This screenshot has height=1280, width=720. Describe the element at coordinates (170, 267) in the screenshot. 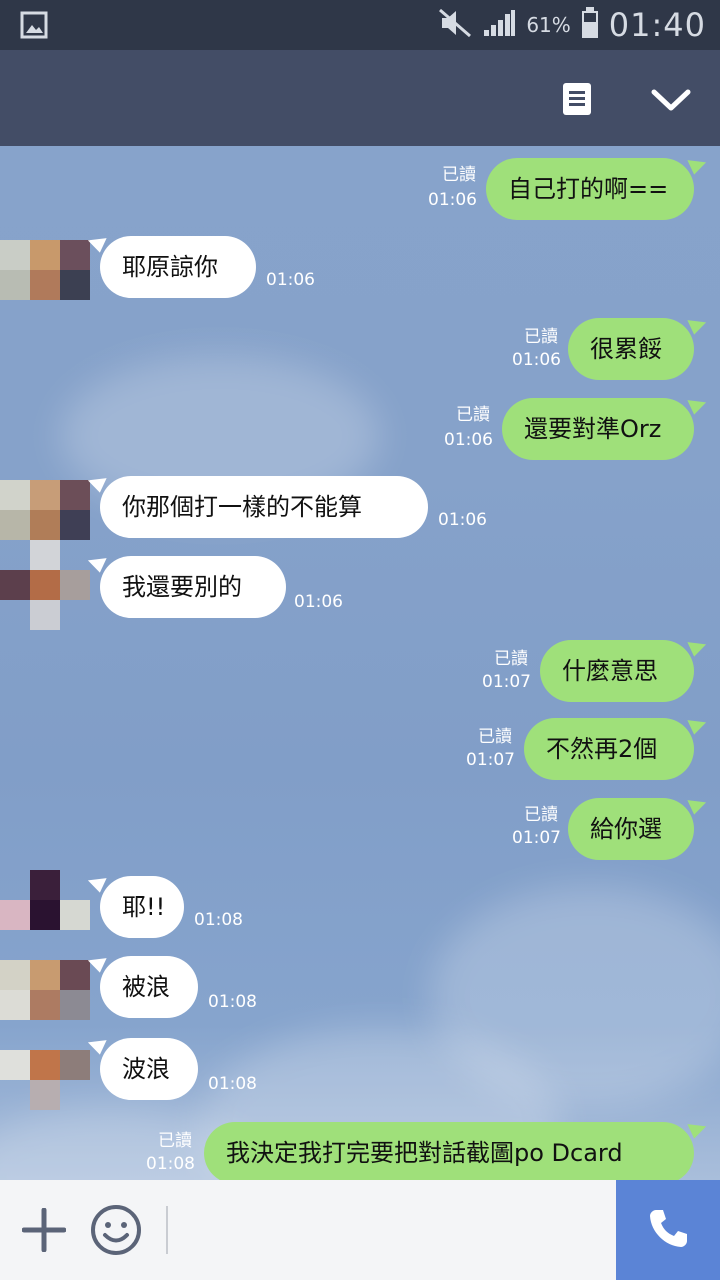

I see `message-text: 耶原諒你` at that location.